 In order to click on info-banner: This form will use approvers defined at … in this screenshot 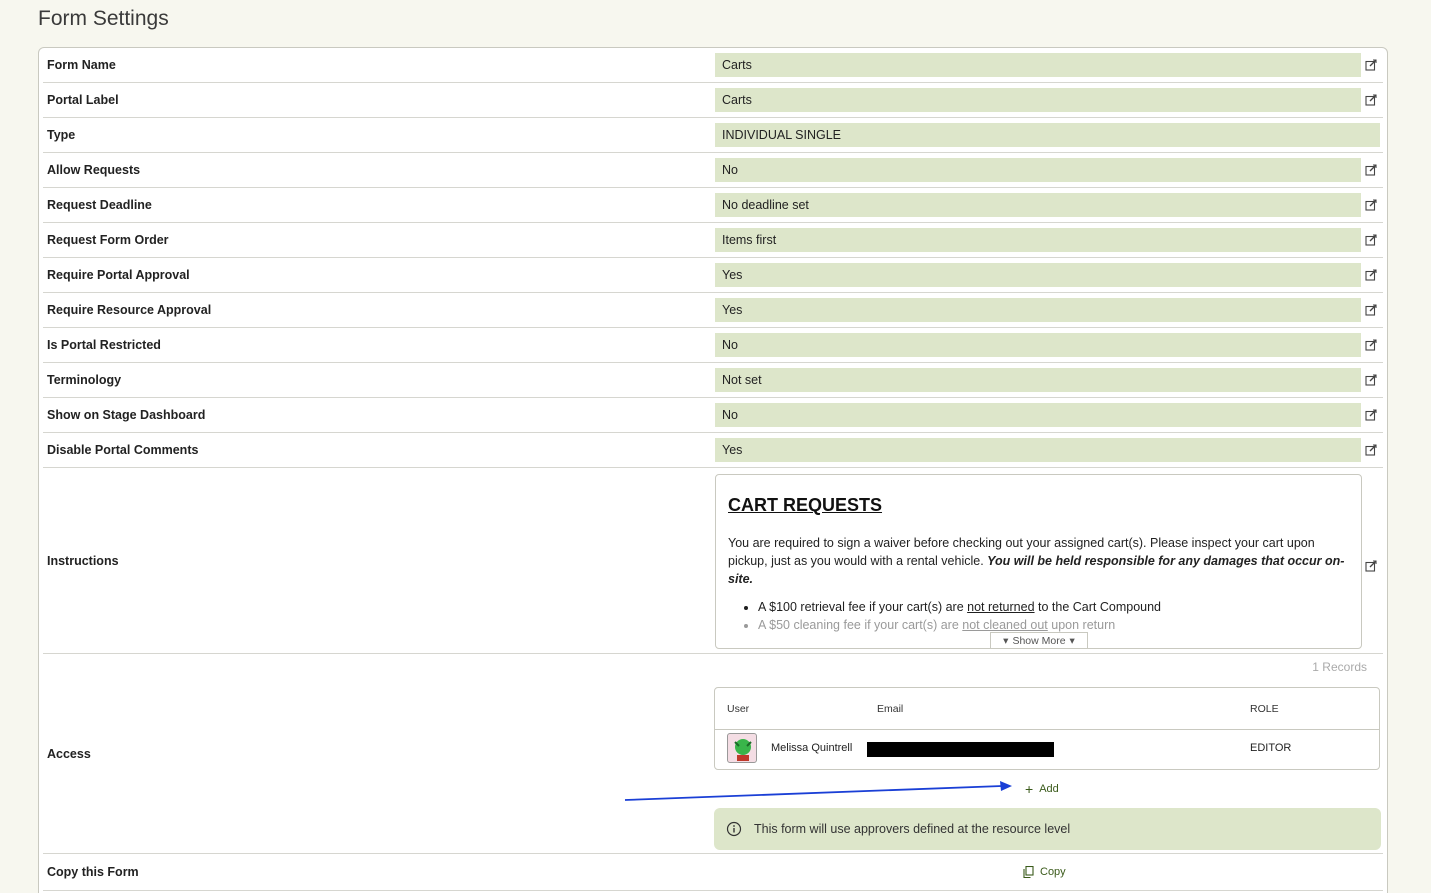, I will do `click(1047, 829)`.